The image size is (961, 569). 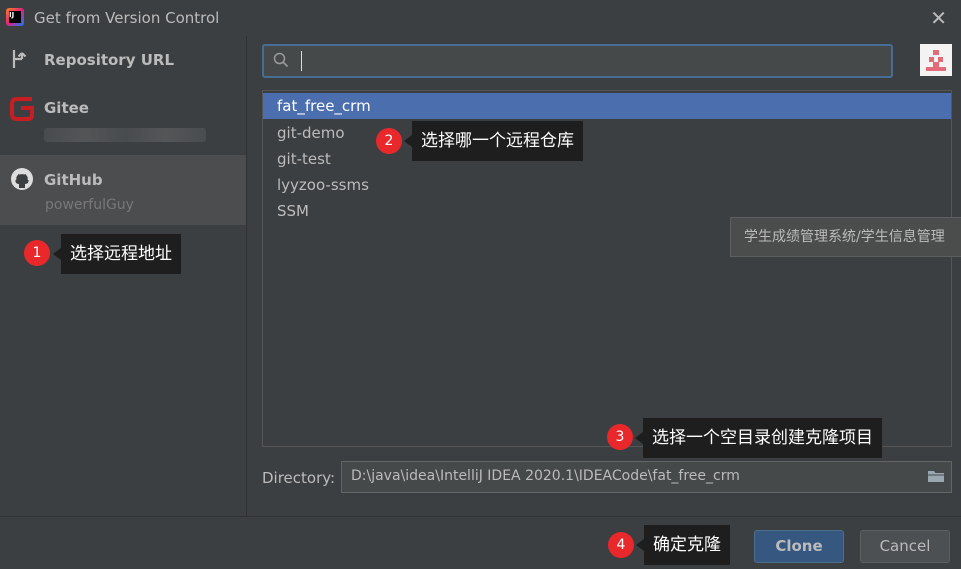 What do you see at coordinates (607, 106) in the screenshot?
I see `list-item: fat_free_crm` at bounding box center [607, 106].